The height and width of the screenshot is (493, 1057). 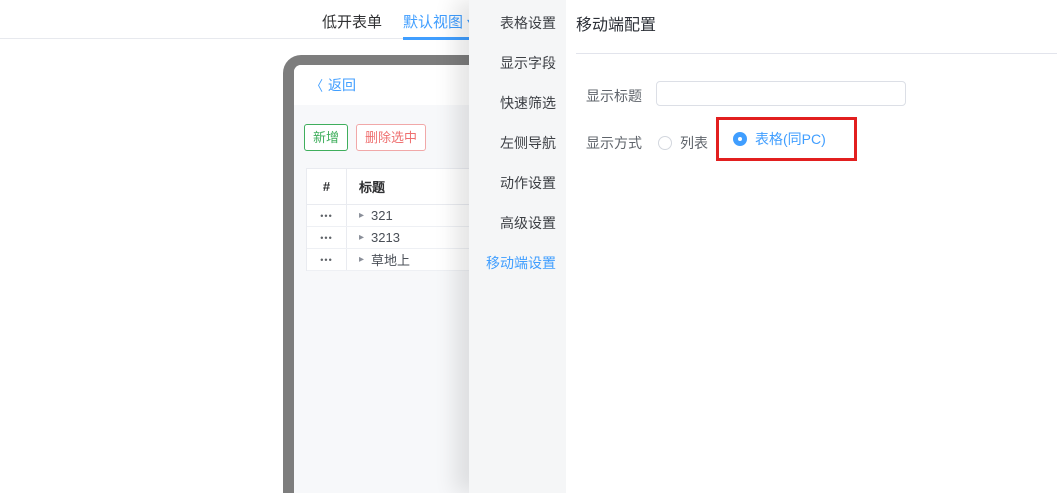 I want to click on highlight-red-box: 表格(同PC), so click(x=786, y=139).